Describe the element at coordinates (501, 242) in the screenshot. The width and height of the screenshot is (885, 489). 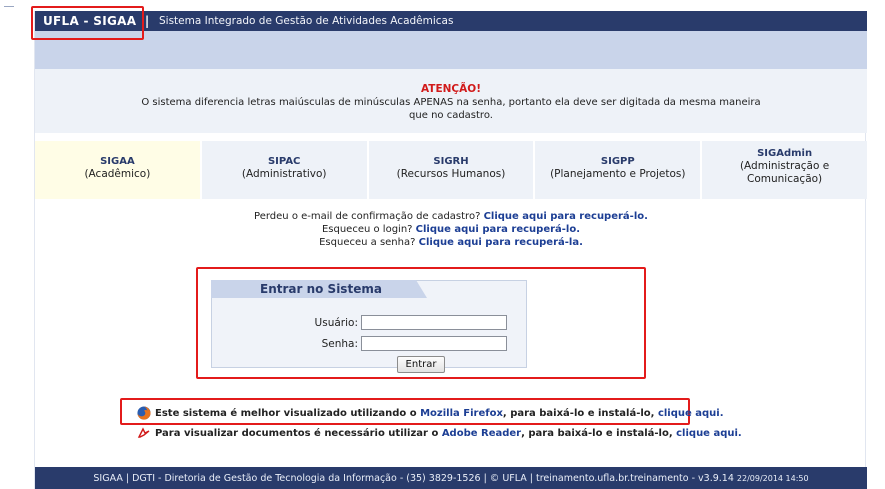
I see `recover-password-link: Clique aqui para recuperá-la.` at that location.